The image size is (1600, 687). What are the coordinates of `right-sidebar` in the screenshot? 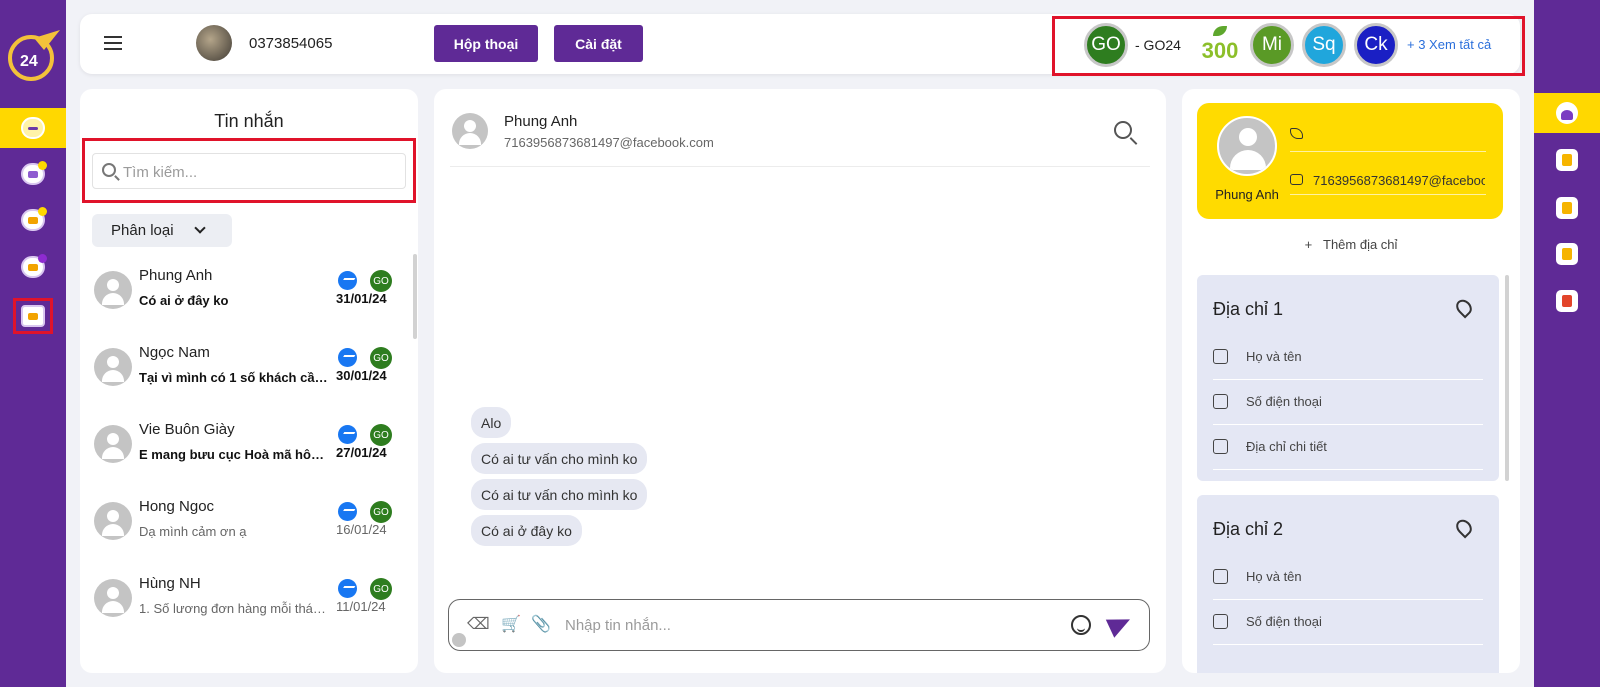 It's located at (1567, 343).